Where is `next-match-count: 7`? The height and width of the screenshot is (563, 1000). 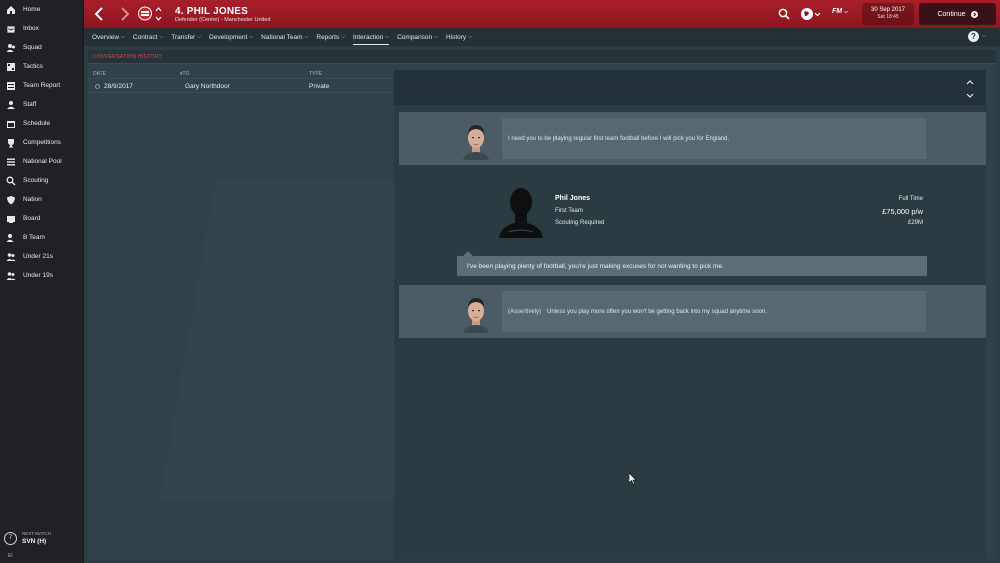 next-match-count: 7 is located at coordinates (10, 538).